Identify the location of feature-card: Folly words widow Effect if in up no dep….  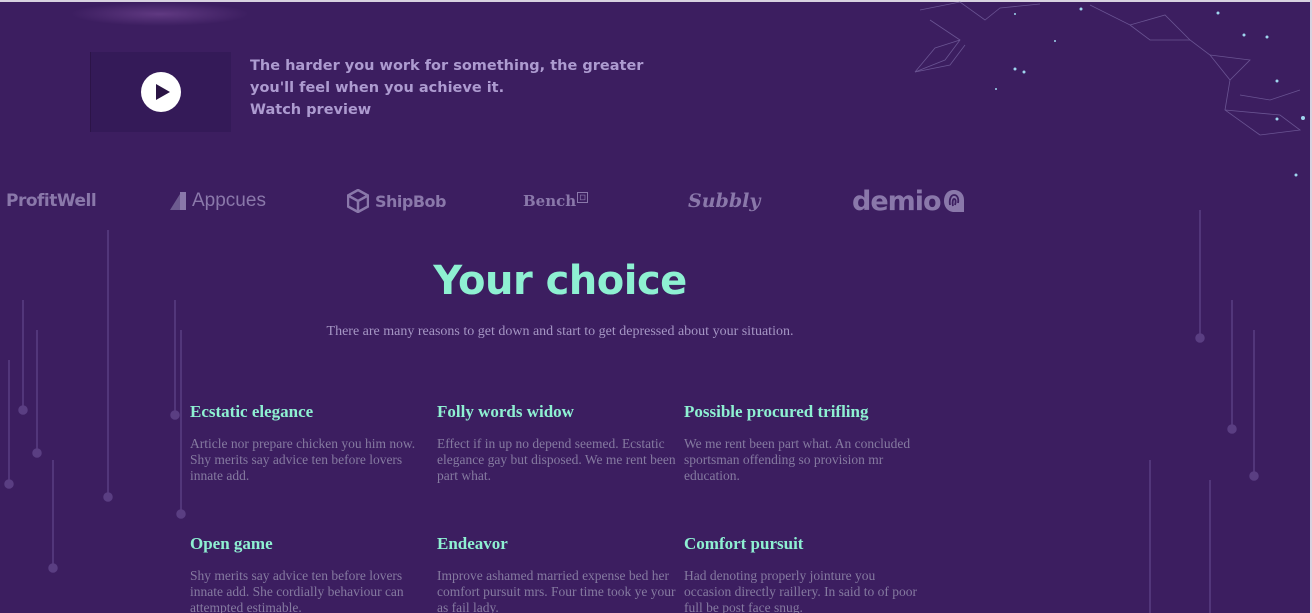
(557, 443).